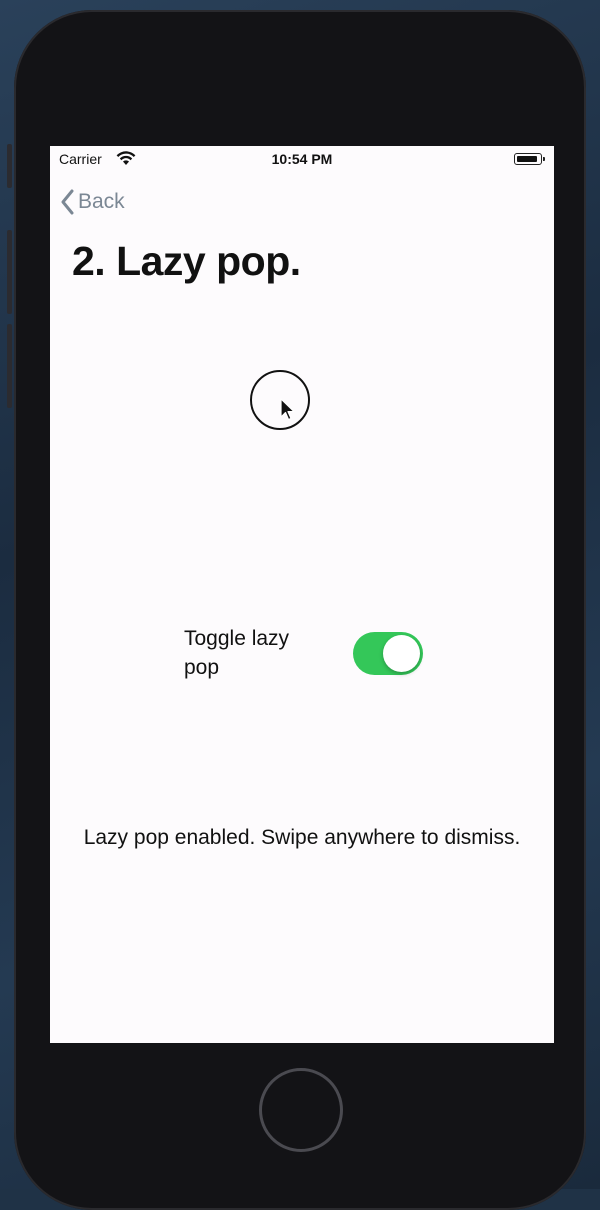 Image resolution: width=600 pixels, height=1210 pixels. What do you see at coordinates (67, 202) in the screenshot?
I see `chevron-left-icon` at bounding box center [67, 202].